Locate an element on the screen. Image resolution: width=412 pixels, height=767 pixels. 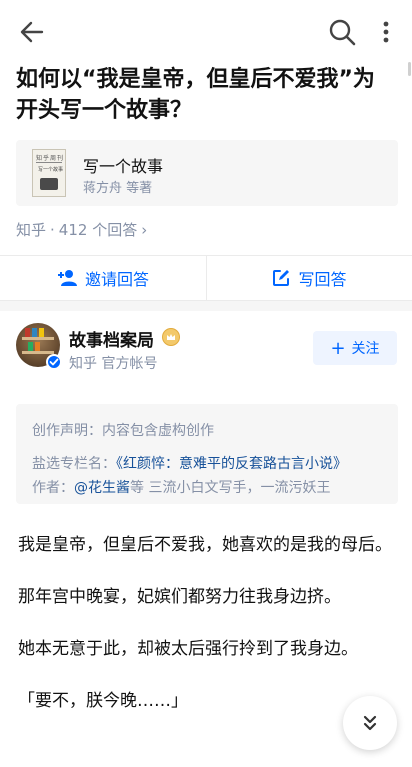
book-title: 写一个故事 is located at coordinates (123, 166).